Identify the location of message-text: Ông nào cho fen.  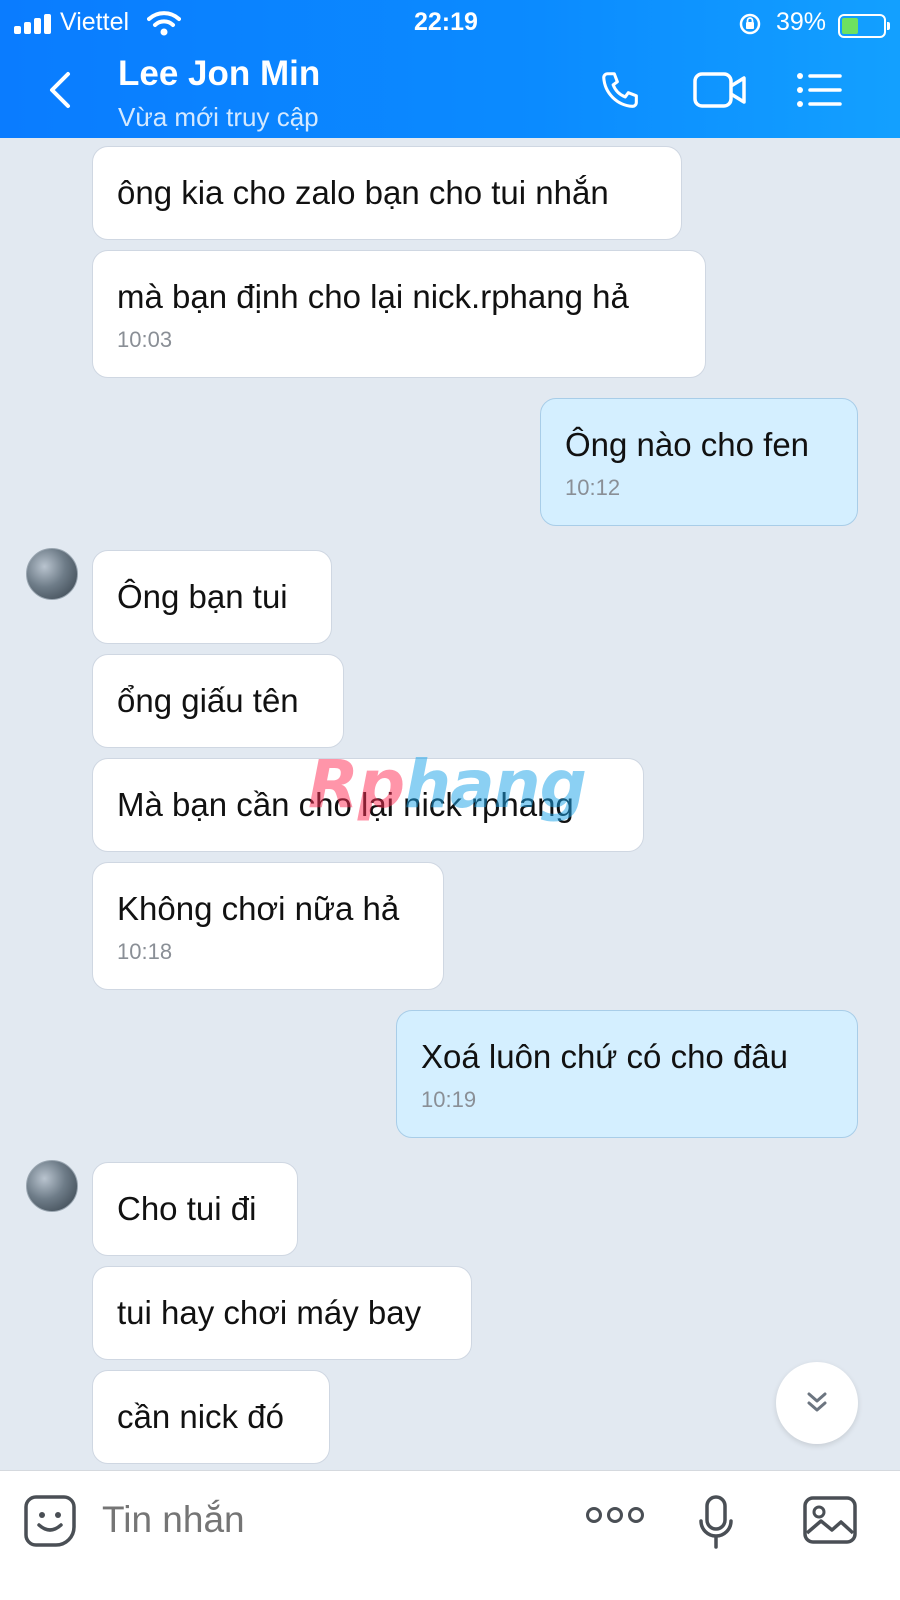
(687, 444).